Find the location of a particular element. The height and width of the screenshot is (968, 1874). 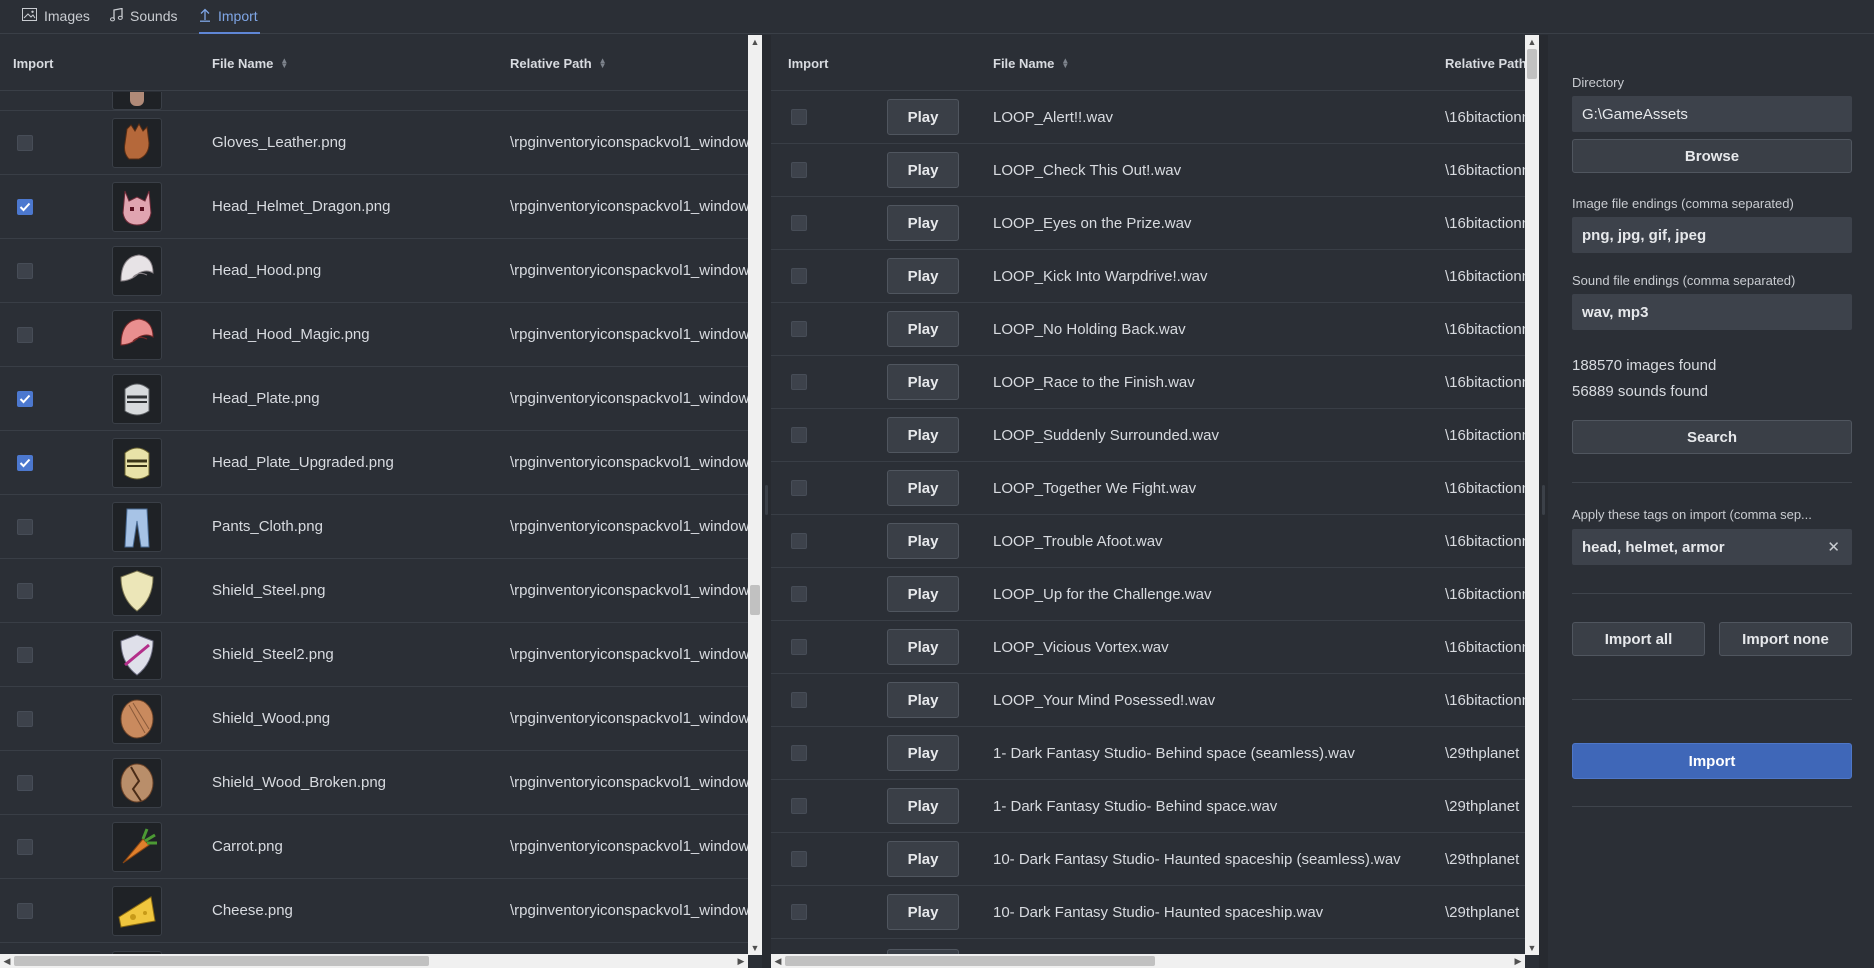

clear-icon: ✕ is located at coordinates (1833, 547).